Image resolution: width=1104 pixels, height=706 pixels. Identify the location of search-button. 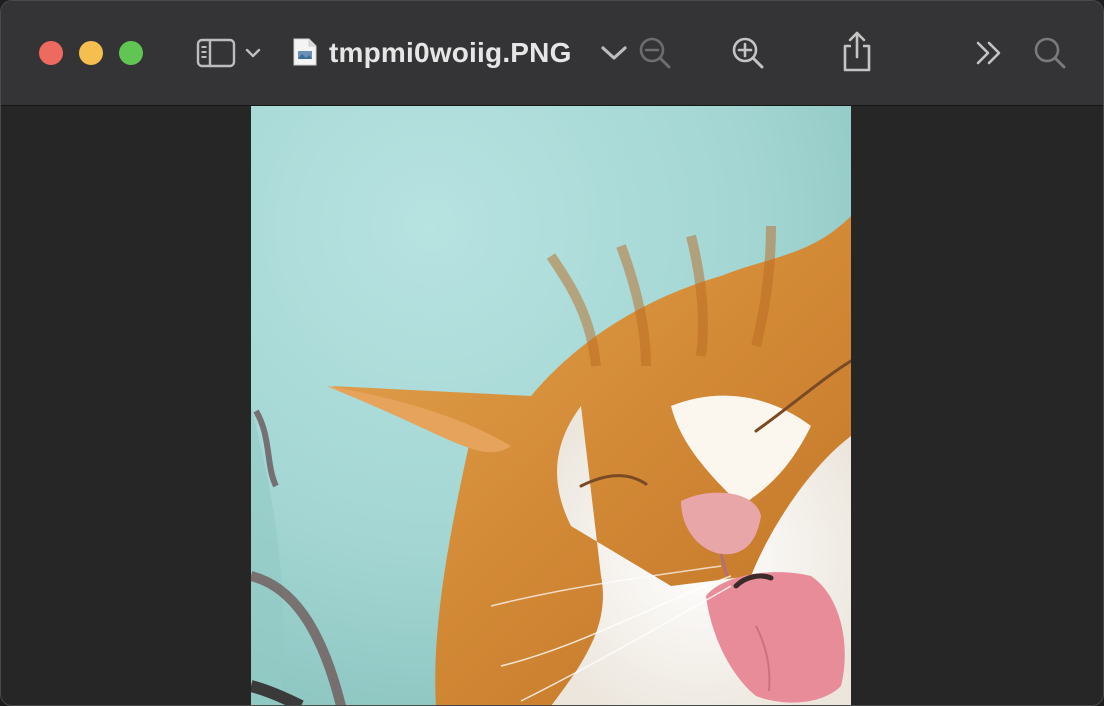
(1050, 53).